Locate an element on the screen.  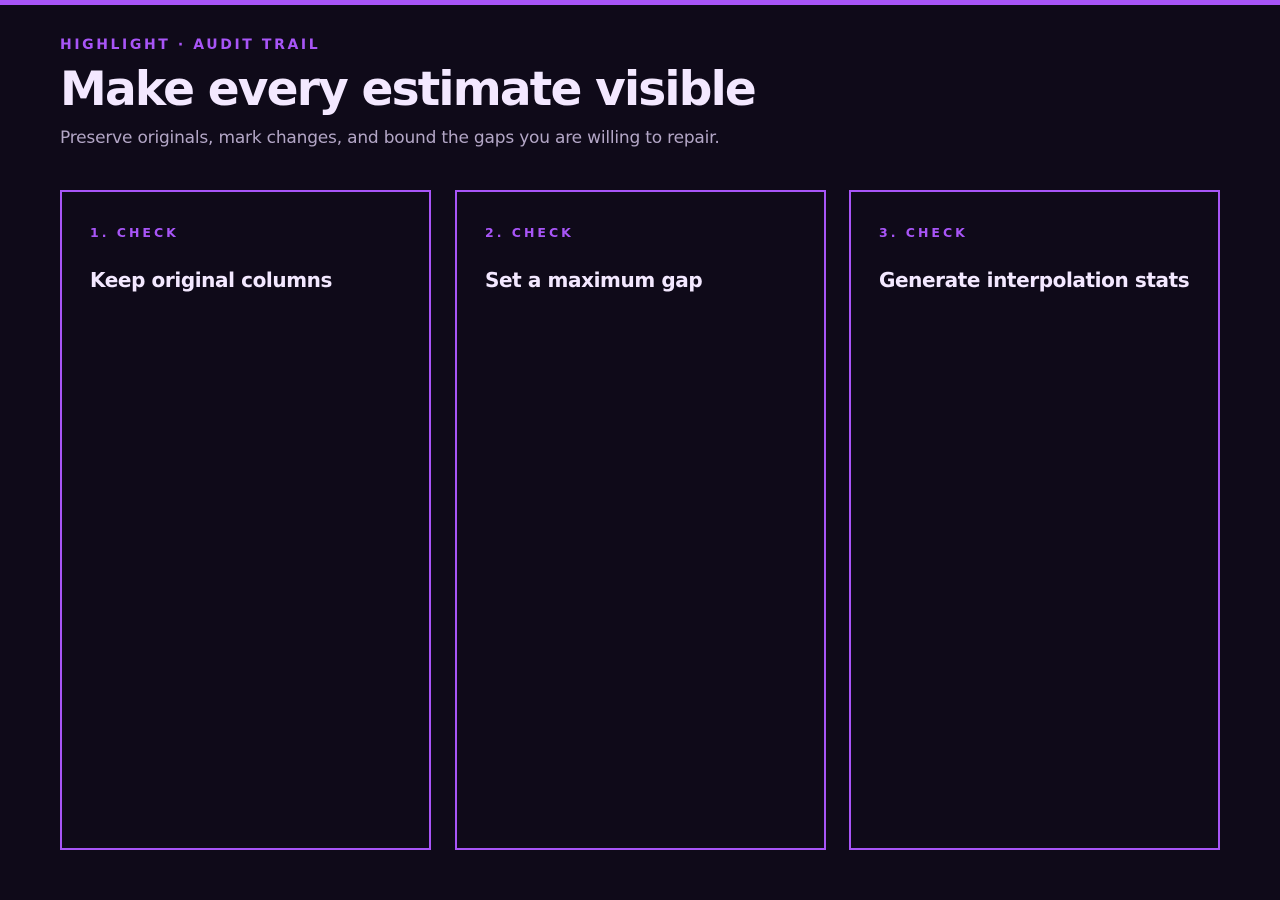
card-title: Set a maximum gap is located at coordinates (594, 280).